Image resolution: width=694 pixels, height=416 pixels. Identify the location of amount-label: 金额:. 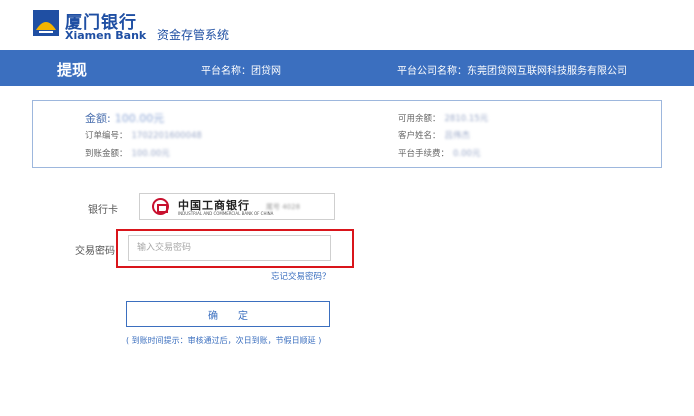
(98, 118).